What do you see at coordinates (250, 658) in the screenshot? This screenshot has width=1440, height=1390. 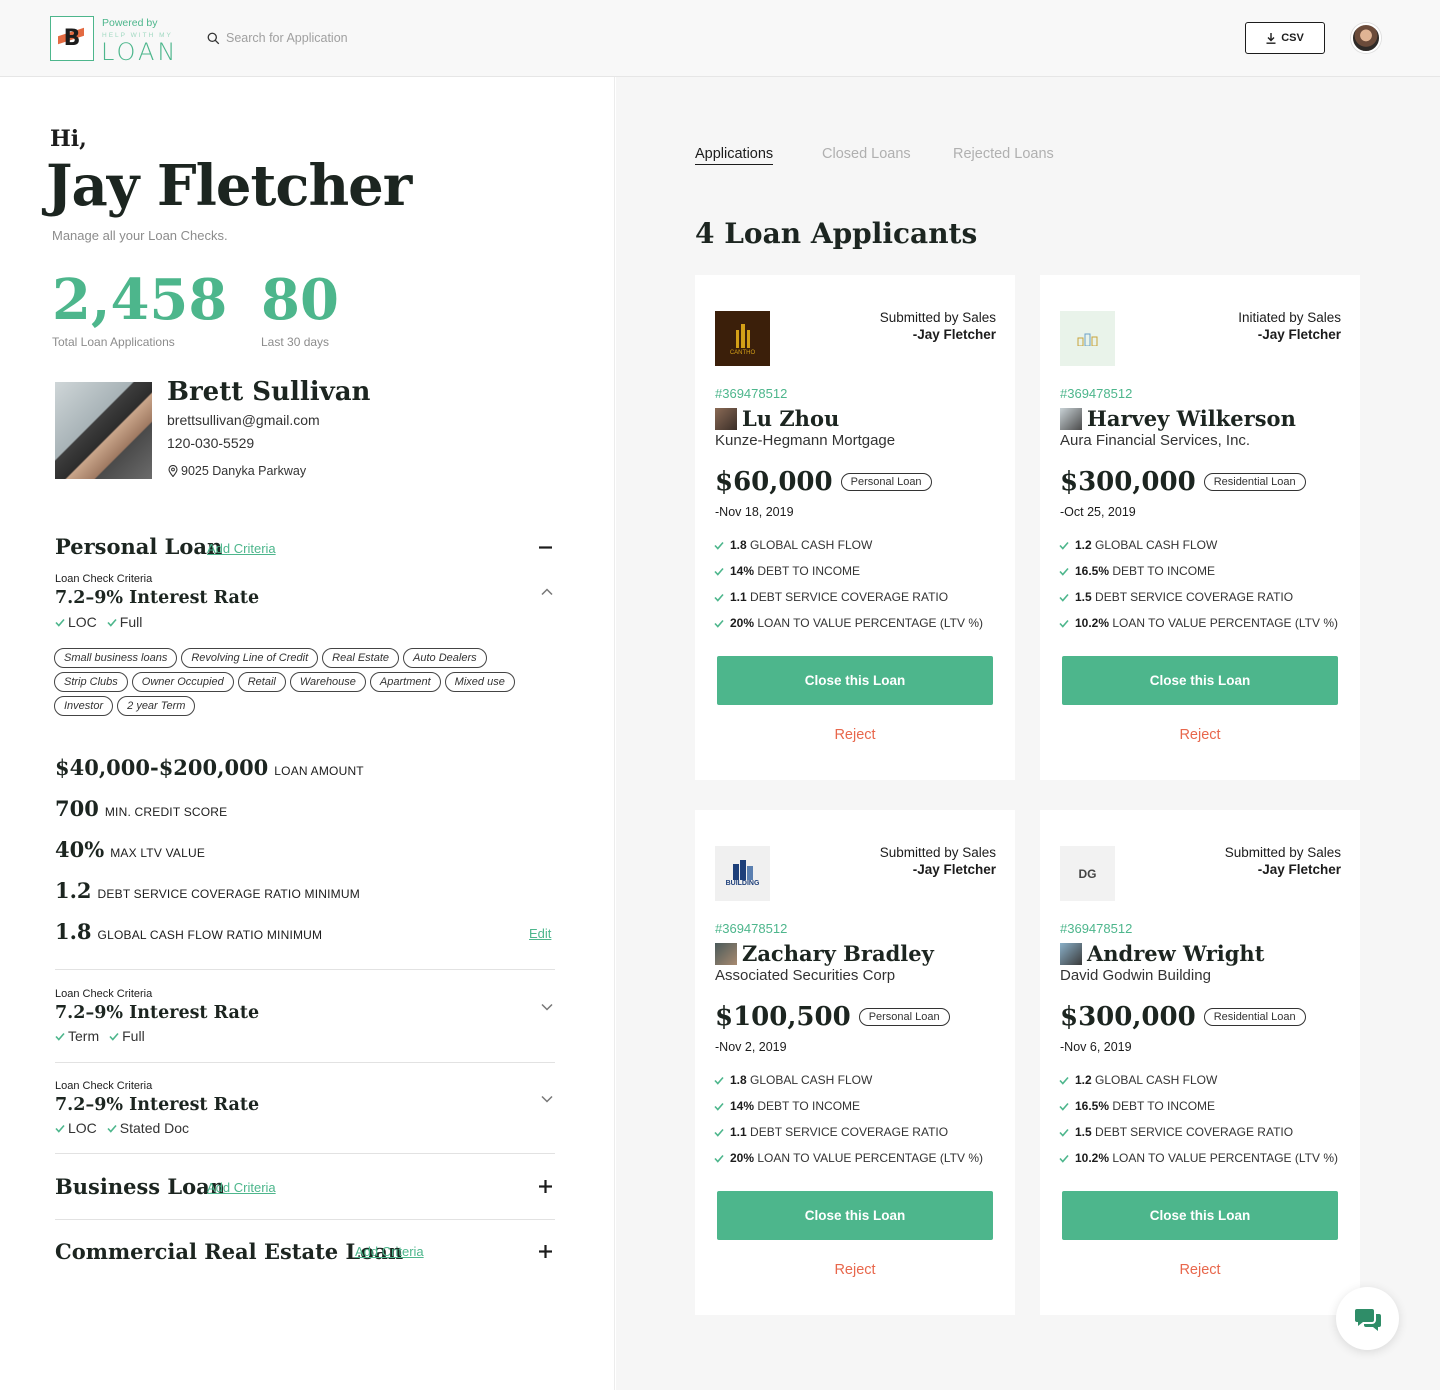 I see `tag-chip: Revolving Line of Credit` at bounding box center [250, 658].